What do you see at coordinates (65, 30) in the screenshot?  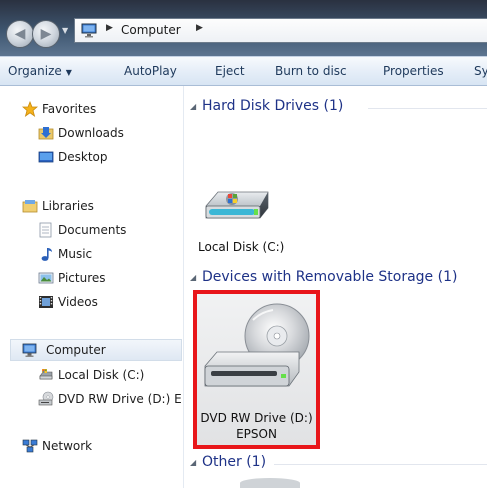 I see `recent-pages-dropdown-icon: ▼` at bounding box center [65, 30].